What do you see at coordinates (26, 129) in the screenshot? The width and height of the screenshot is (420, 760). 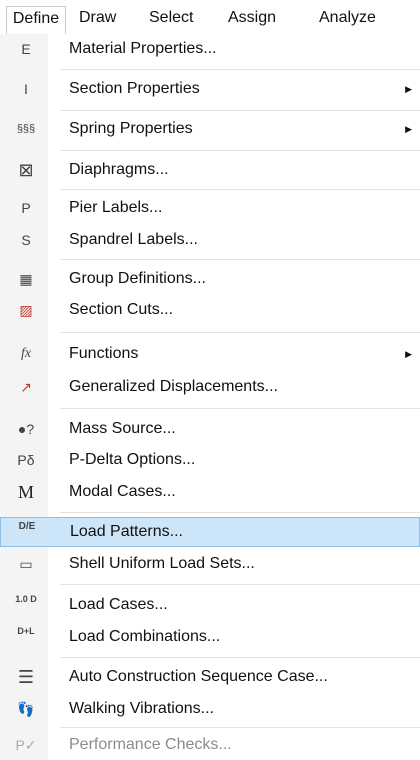 I see `spring-properties-icon: §§§` at bounding box center [26, 129].